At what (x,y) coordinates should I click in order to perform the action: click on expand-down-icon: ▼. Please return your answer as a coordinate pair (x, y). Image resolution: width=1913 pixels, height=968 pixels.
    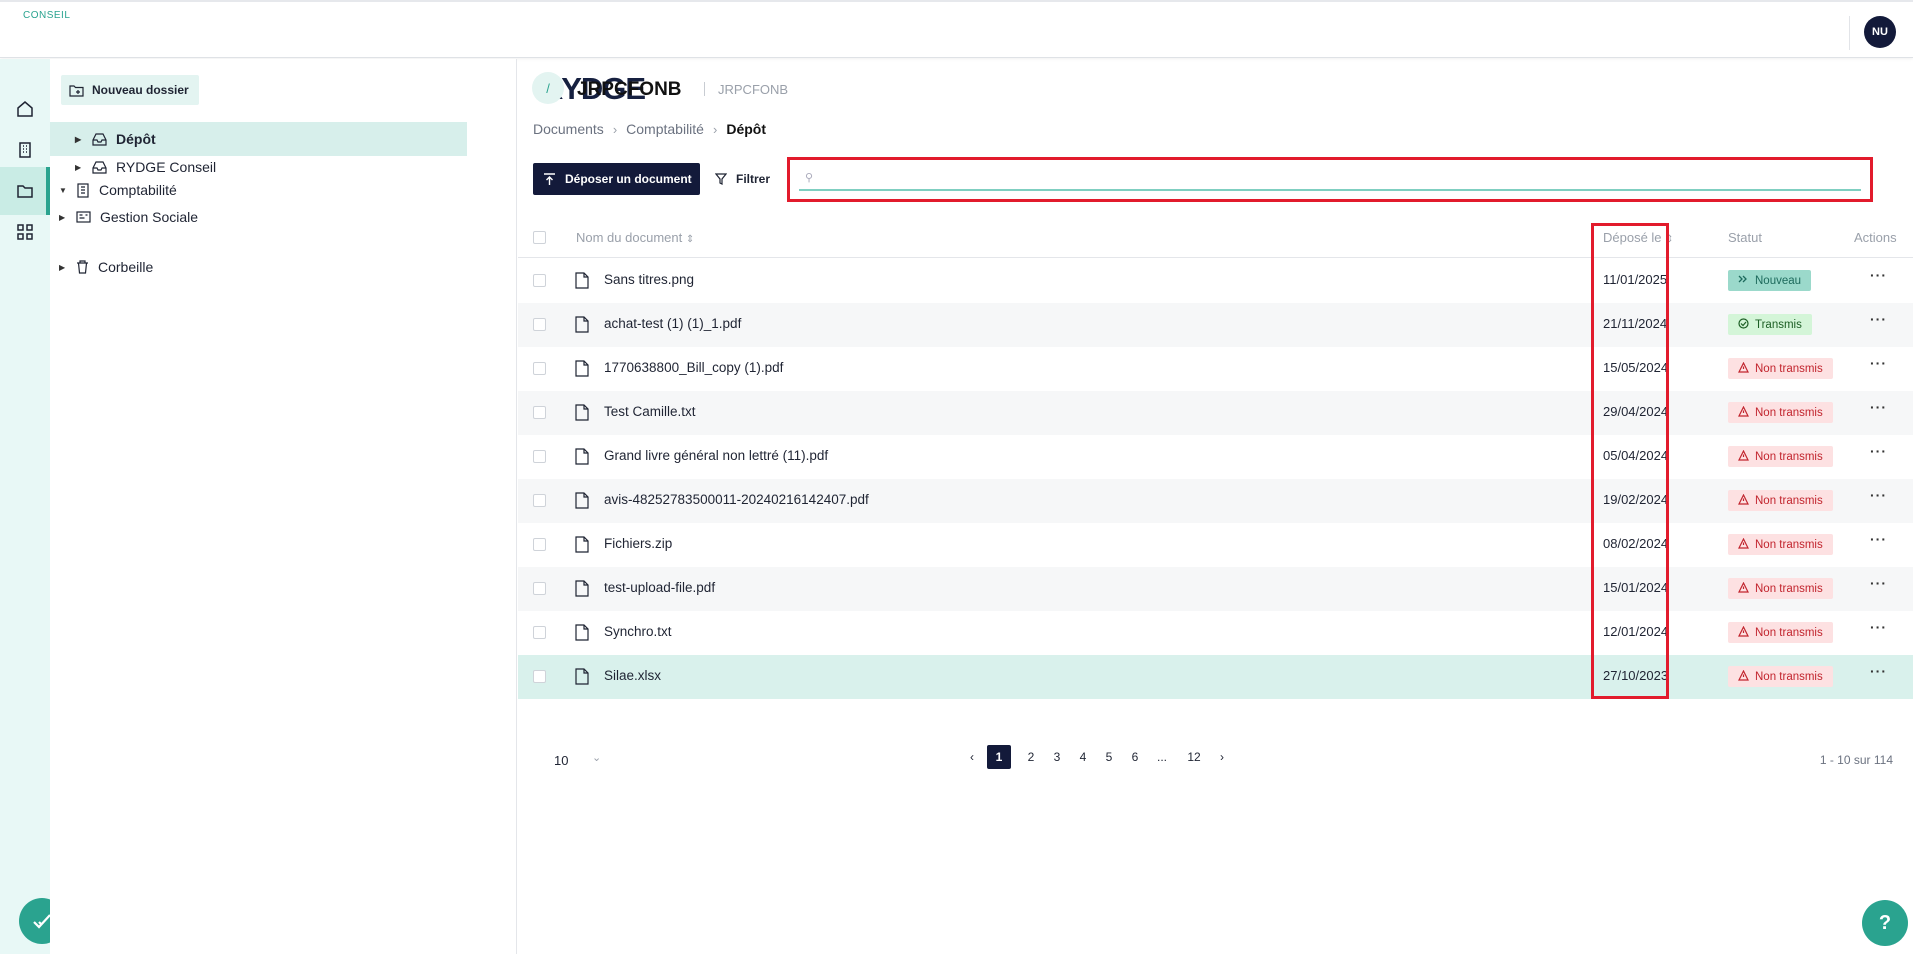
    Looking at the image, I should click on (63, 190).